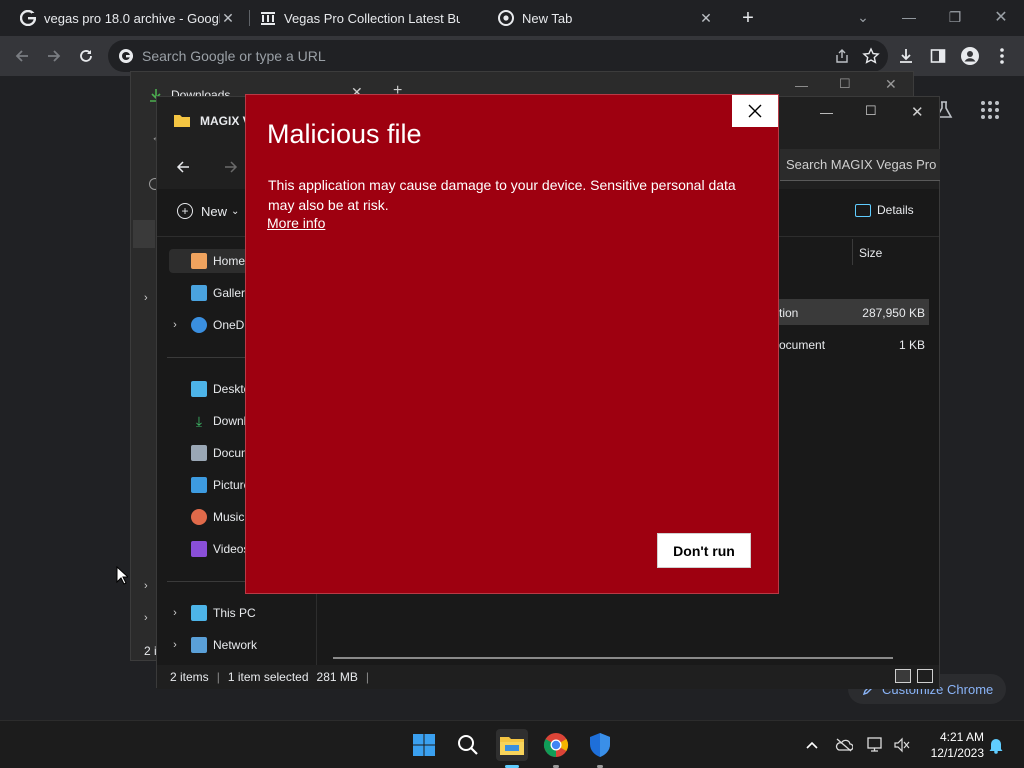 The image size is (1024, 768). What do you see at coordinates (337, 677) in the screenshot?
I see `status-size: 281 MB` at bounding box center [337, 677].